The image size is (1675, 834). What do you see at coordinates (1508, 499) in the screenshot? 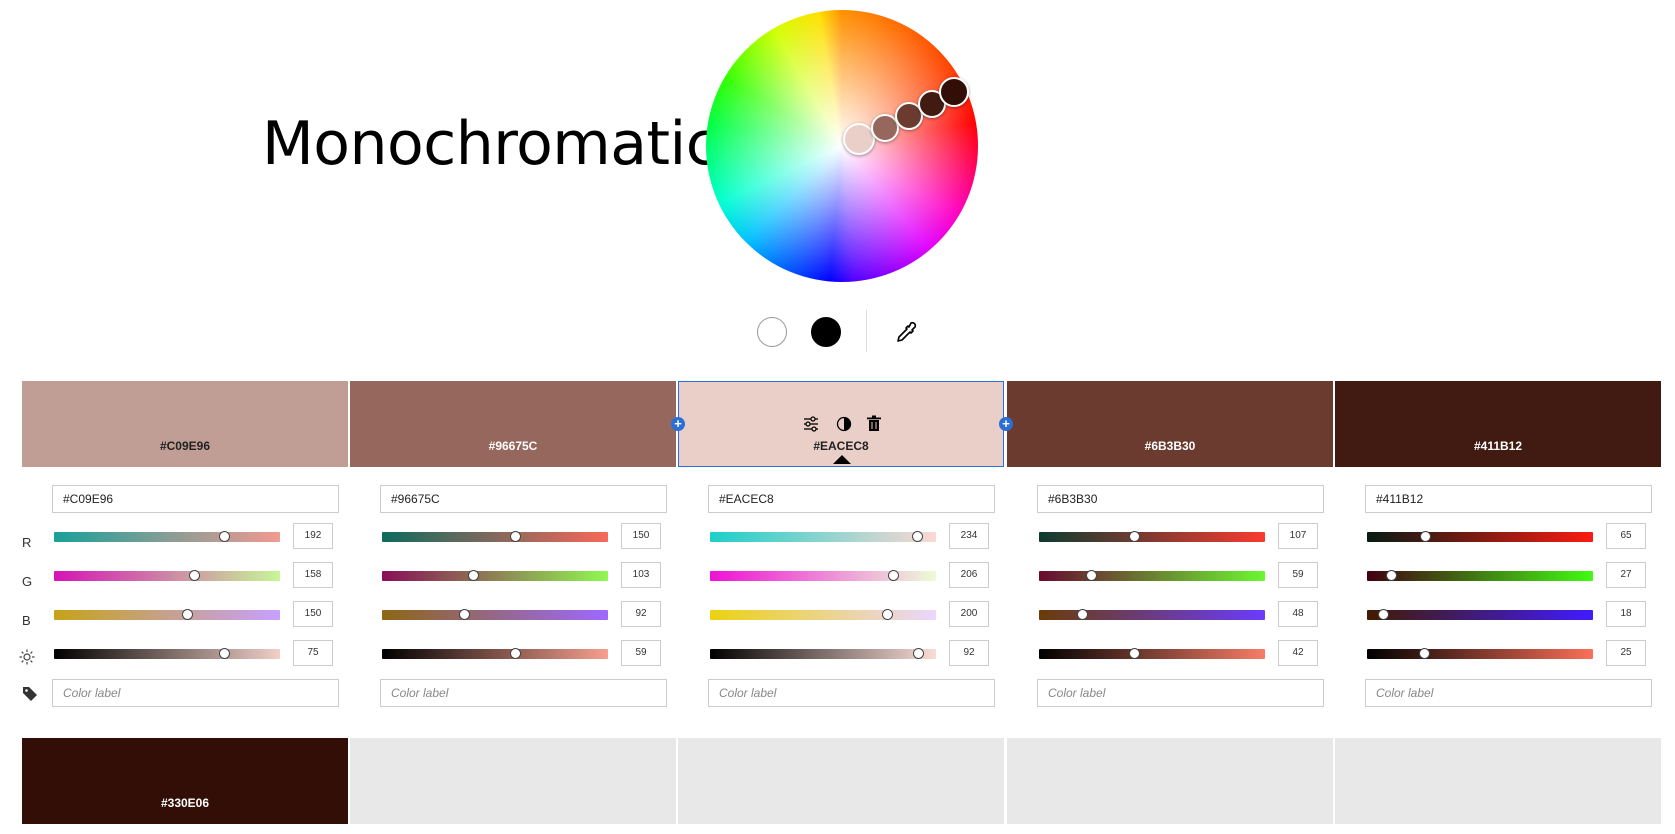
I see `hex-input: #411B12` at bounding box center [1508, 499].